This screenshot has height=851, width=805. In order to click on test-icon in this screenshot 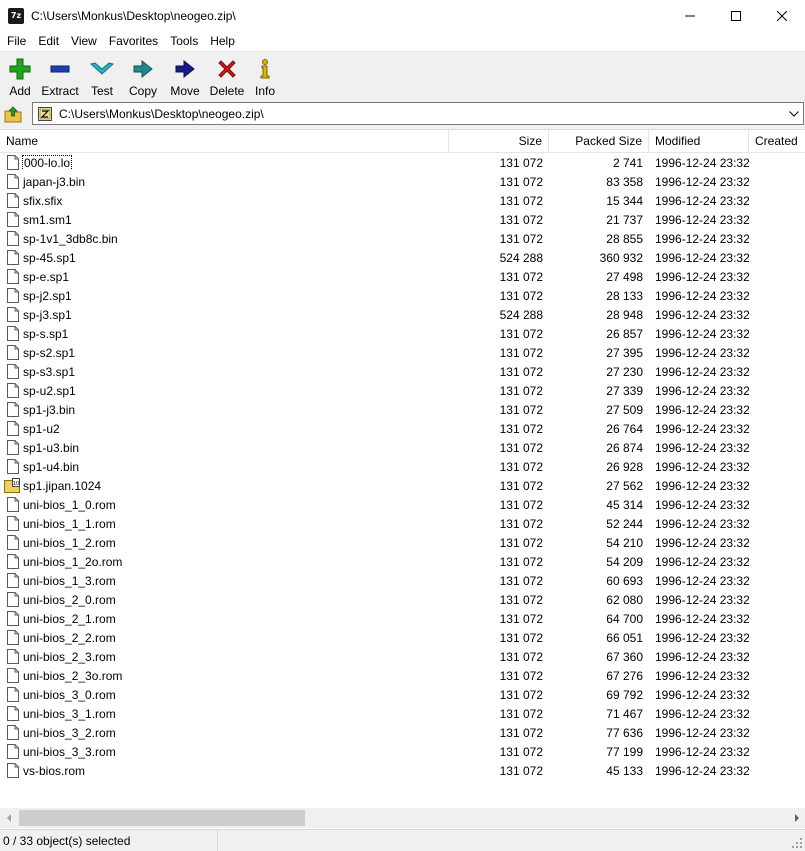, I will do `click(102, 69)`.